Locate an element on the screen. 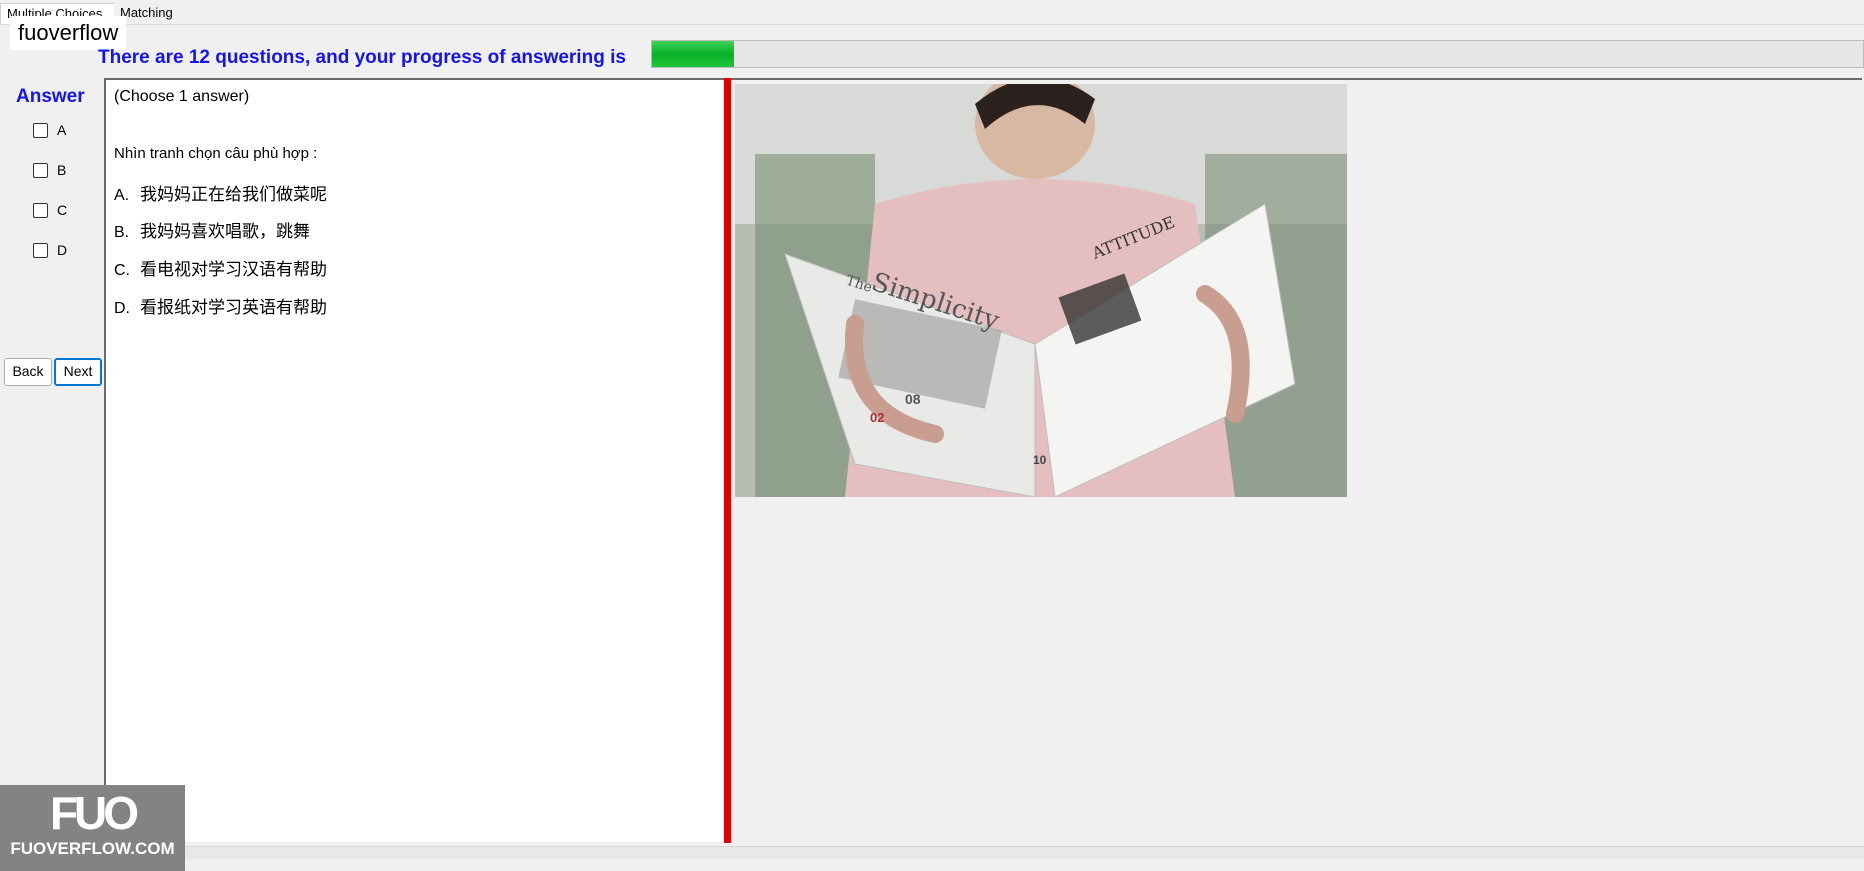  question-option-a: A. 我妈妈正在给我们做菜呢 is located at coordinates (220, 192).